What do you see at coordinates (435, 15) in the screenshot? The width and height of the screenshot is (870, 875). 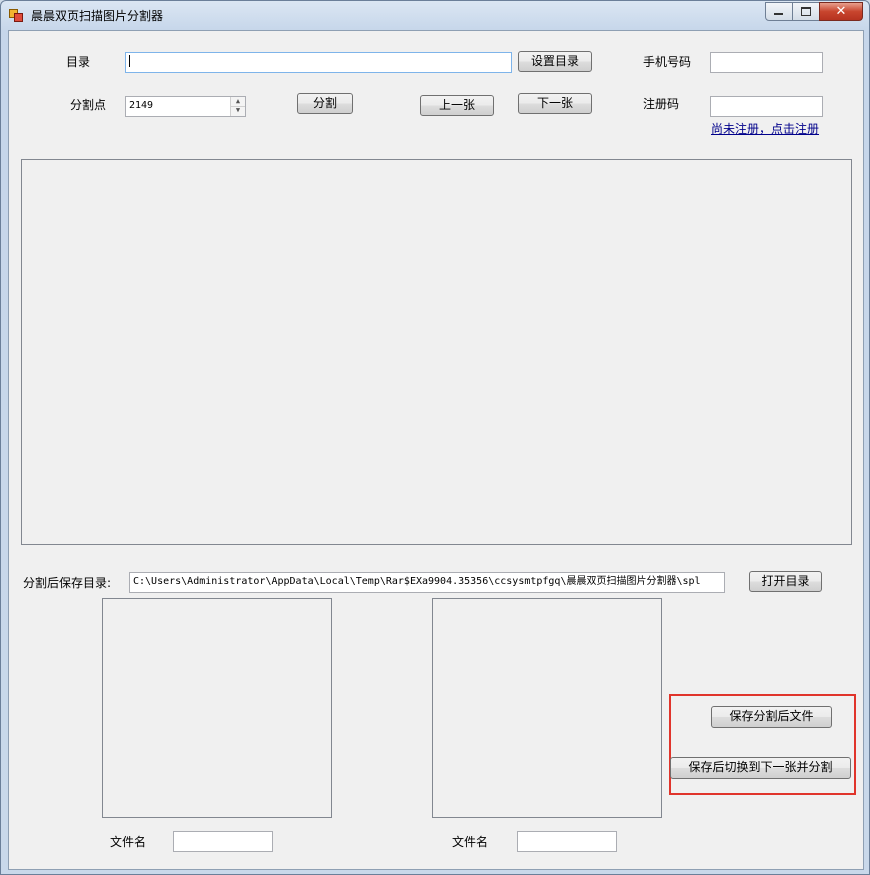 I see `title-bar: 晨晨双页扫描图片分割器 ✕` at bounding box center [435, 15].